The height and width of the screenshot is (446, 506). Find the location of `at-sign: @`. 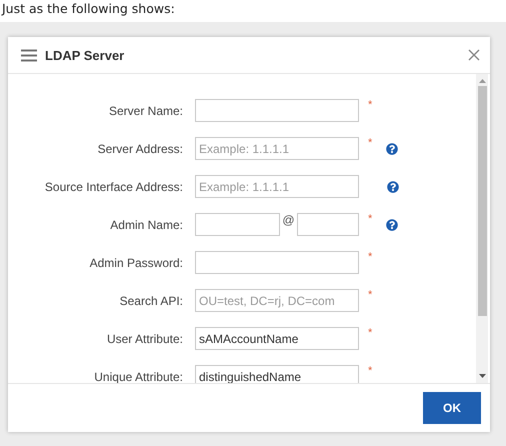

at-sign: @ is located at coordinates (288, 220).